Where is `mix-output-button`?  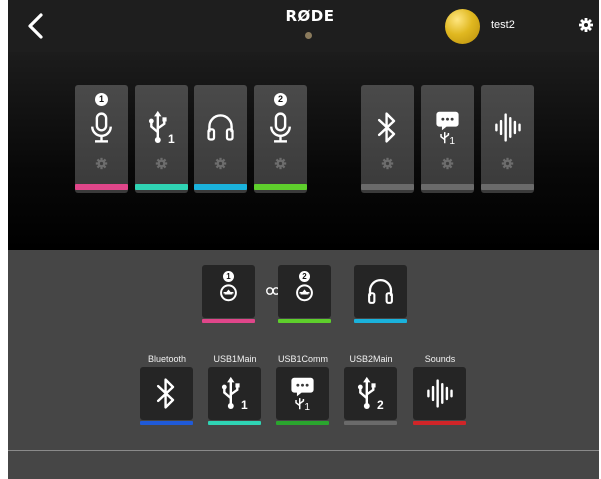
mix-output-button is located at coordinates (380, 291).